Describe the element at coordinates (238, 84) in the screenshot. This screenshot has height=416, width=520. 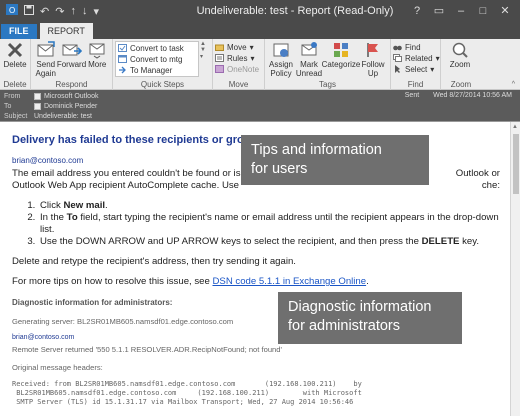
I see `move-group-label: Move` at that location.